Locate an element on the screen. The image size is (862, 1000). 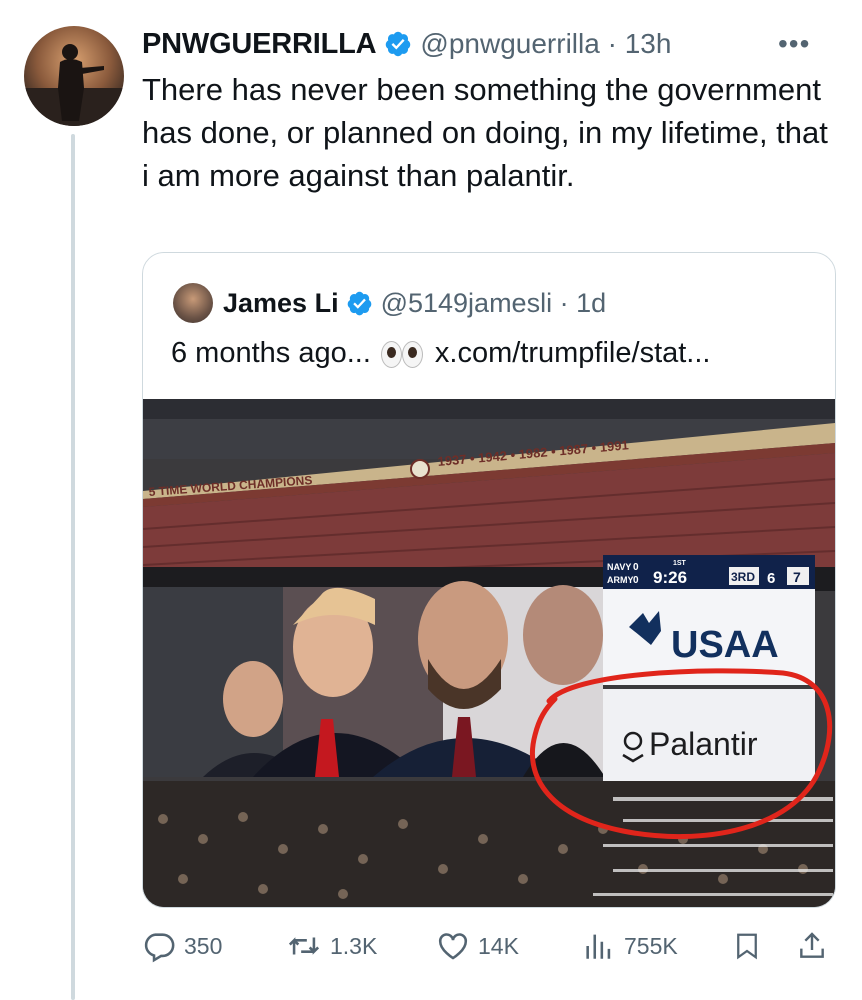
soldier-silhouette-icon is located at coordinates (74, 85).